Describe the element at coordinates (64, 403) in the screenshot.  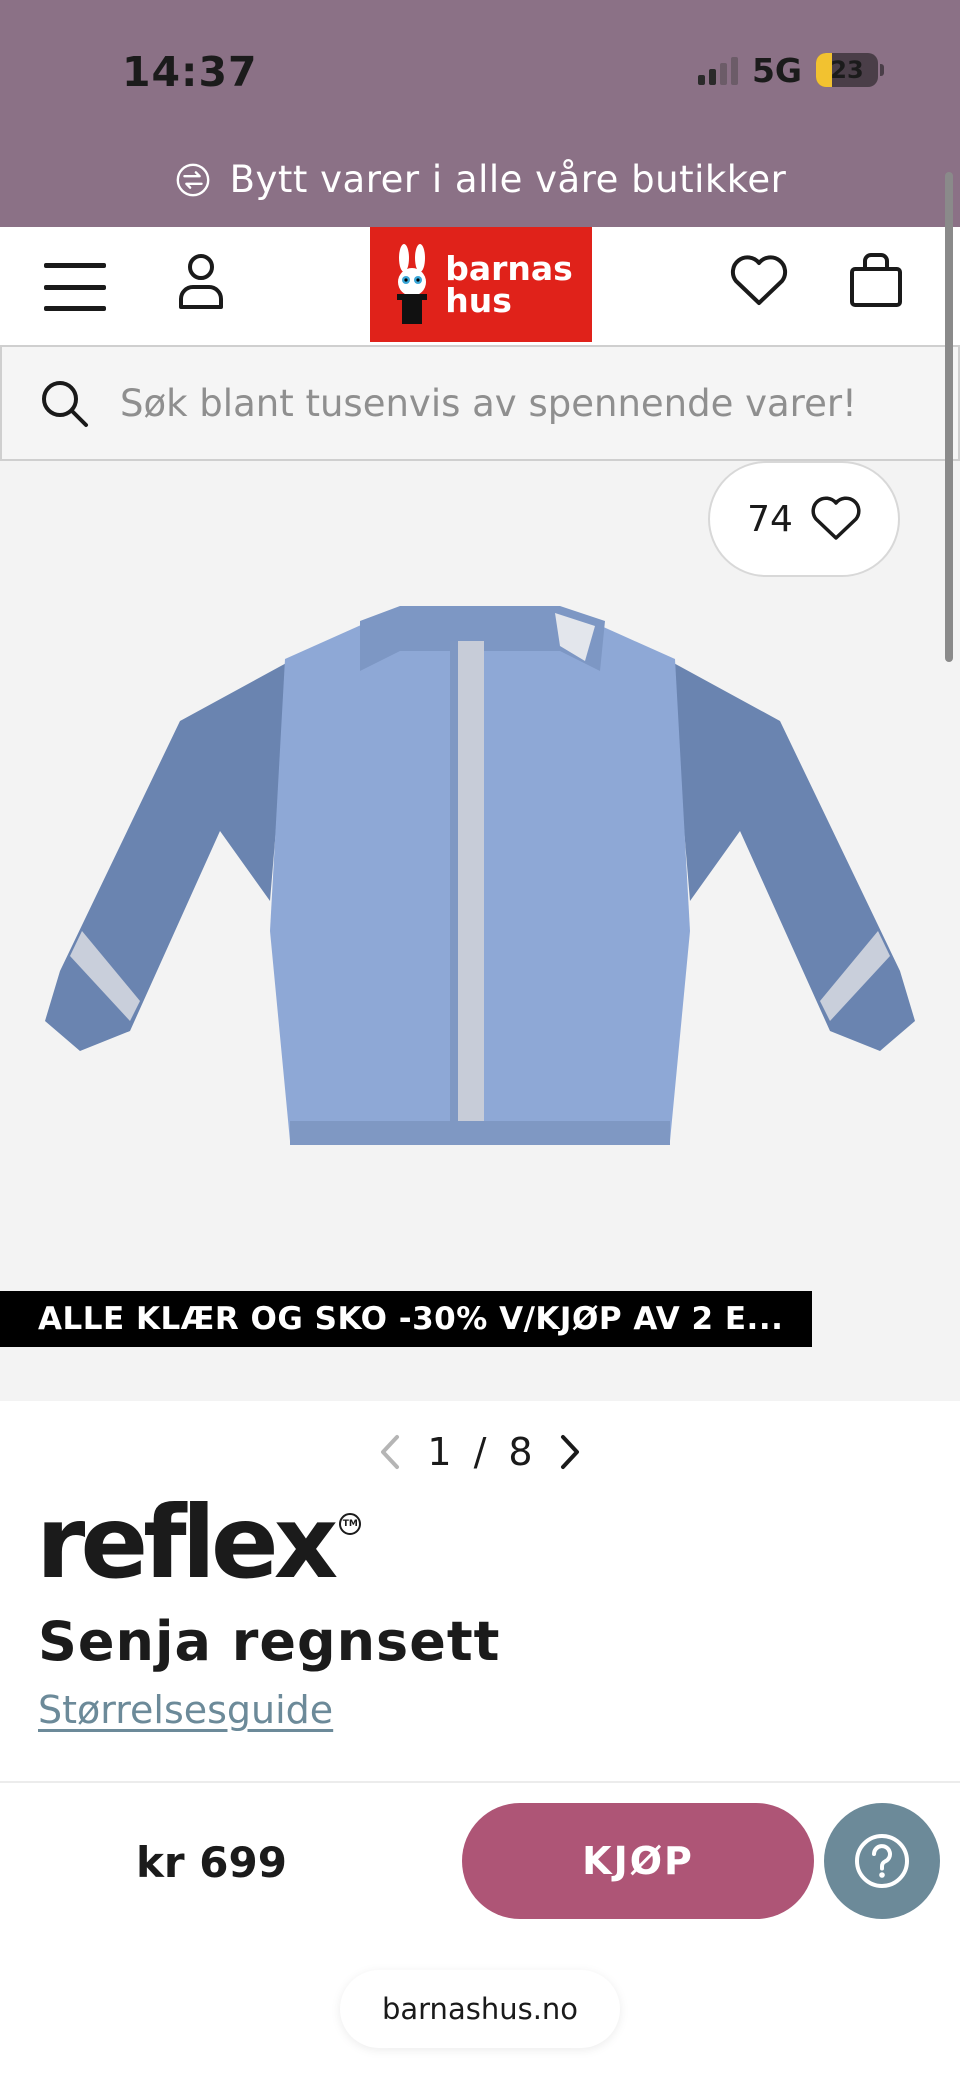
I see `search-icon` at that location.